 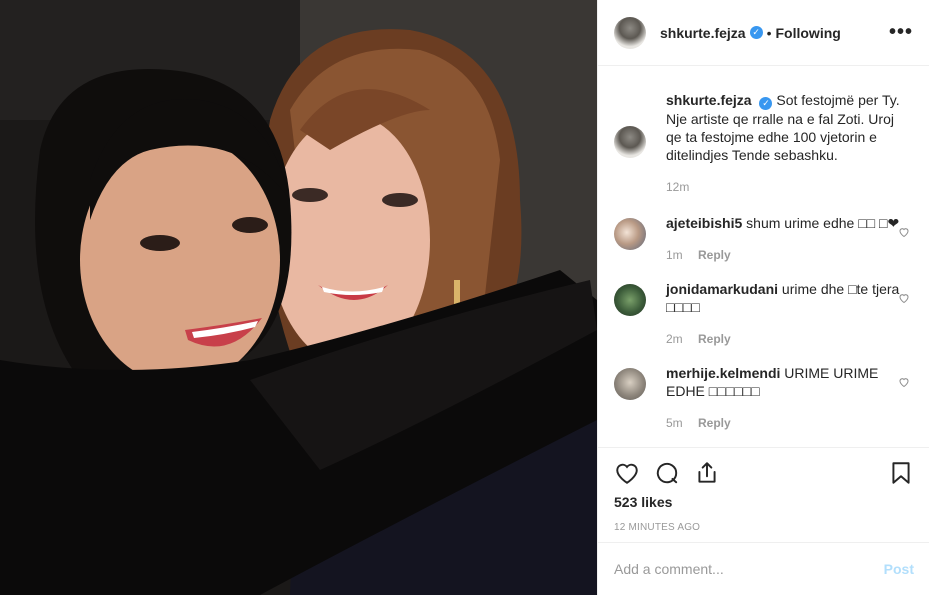 I want to click on post-actions: 523 likes 12 MINUTES AGO, so click(x=763, y=490).